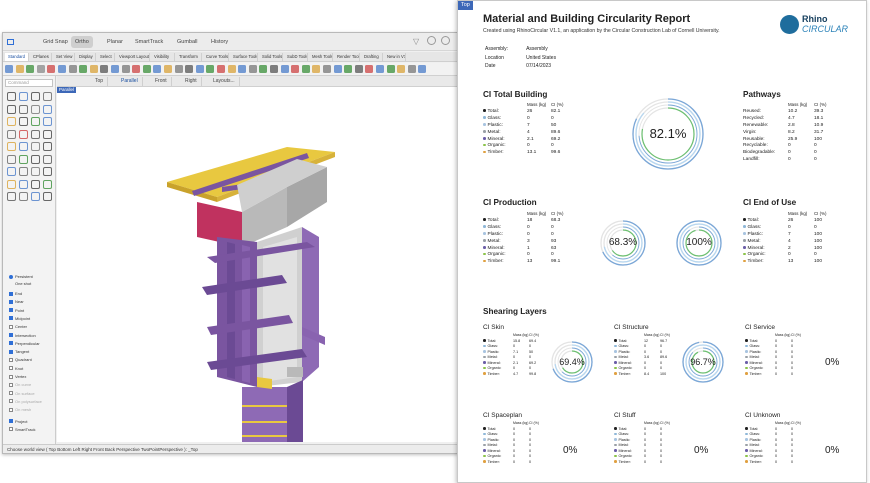 The image size is (870, 483). What do you see at coordinates (296, 57) in the screenshot?
I see `ribbon-tab-subd-tools: SubD Tools` at bounding box center [296, 57].